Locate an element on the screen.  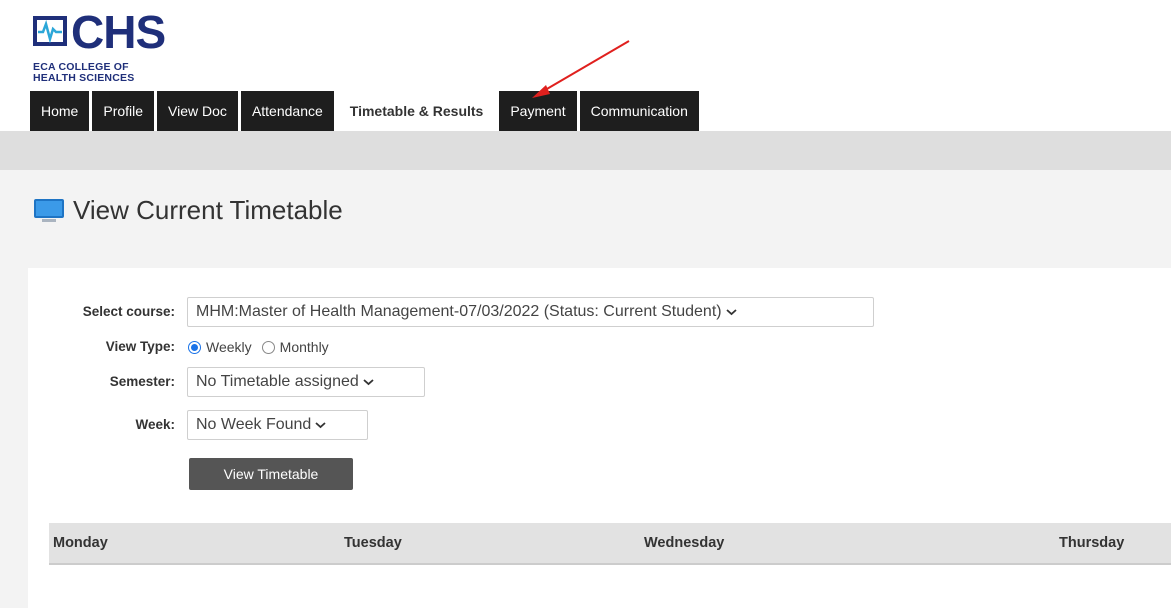
view-type-radios: Weekly Monthly is located at coordinates (258, 347).